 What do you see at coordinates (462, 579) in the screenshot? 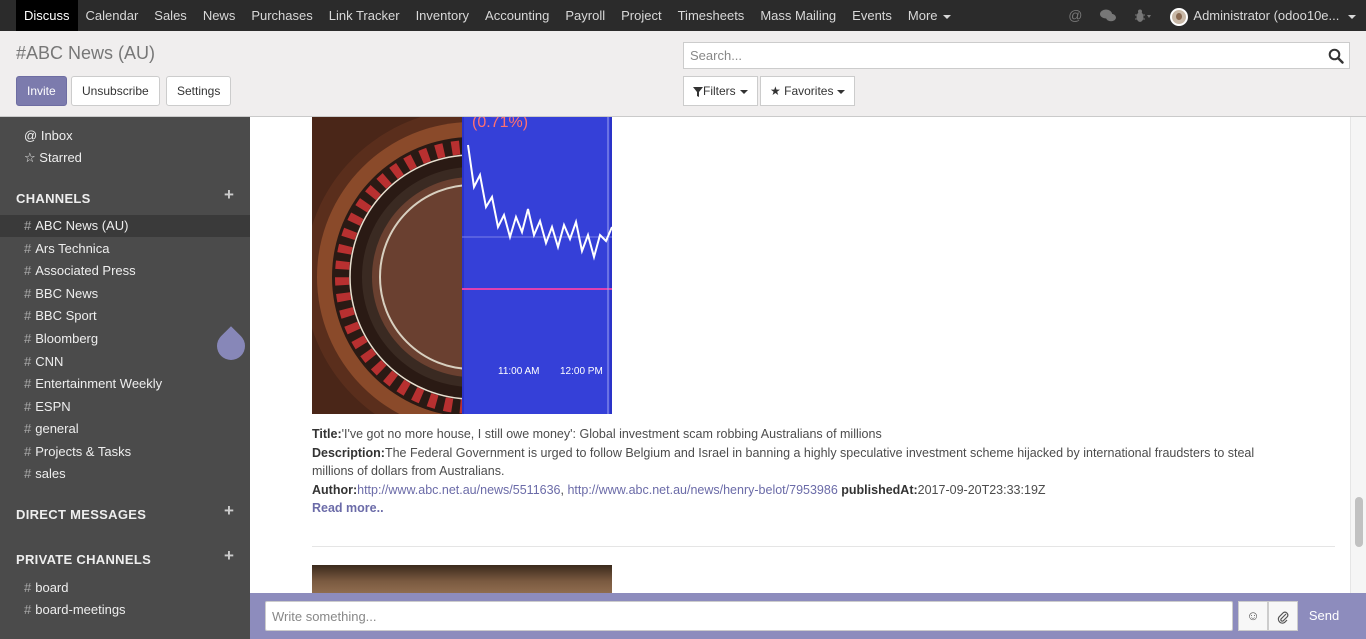
I see `next-article-image` at bounding box center [462, 579].